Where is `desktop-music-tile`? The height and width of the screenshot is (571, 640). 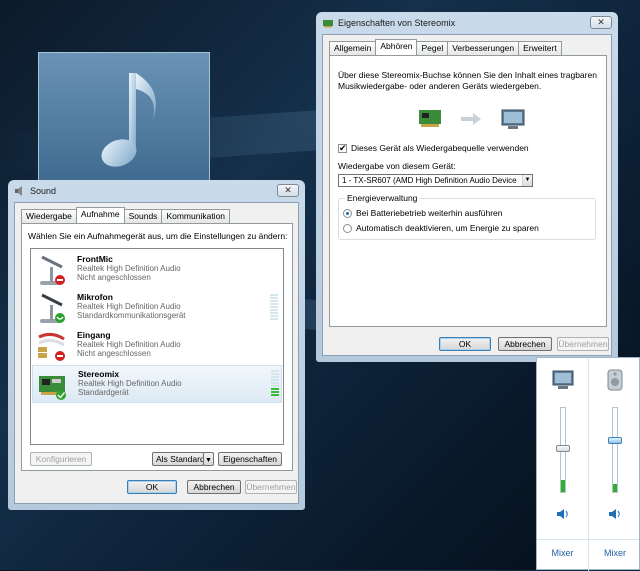
desktop-music-tile is located at coordinates (124, 118).